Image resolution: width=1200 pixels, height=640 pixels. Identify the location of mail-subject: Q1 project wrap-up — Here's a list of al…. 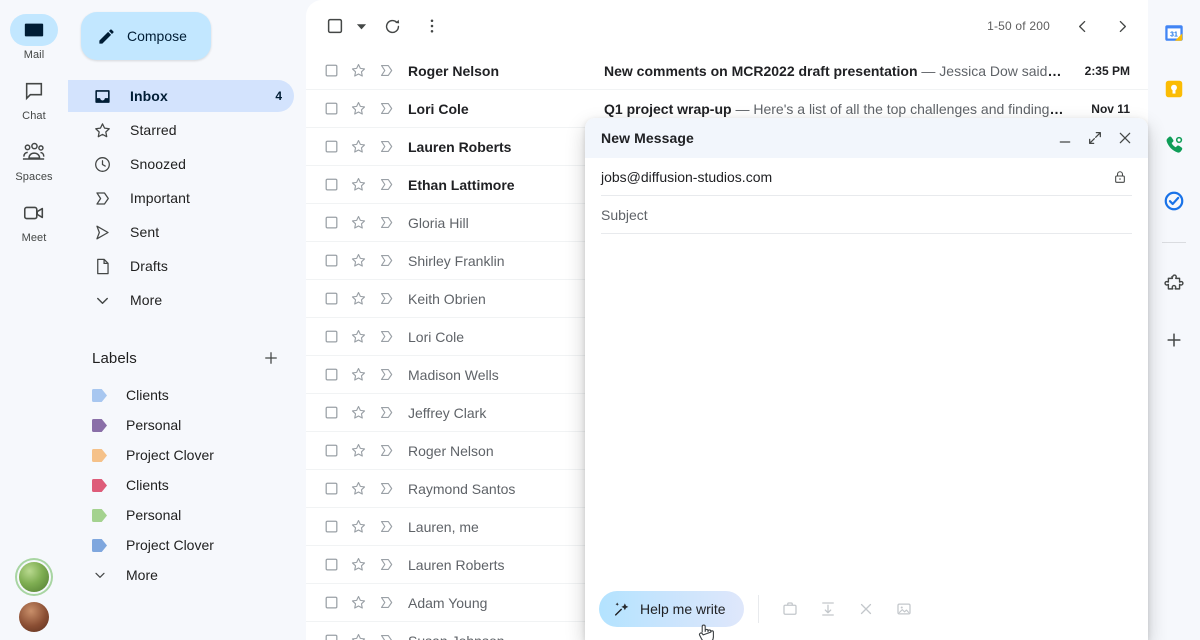
(842, 109).